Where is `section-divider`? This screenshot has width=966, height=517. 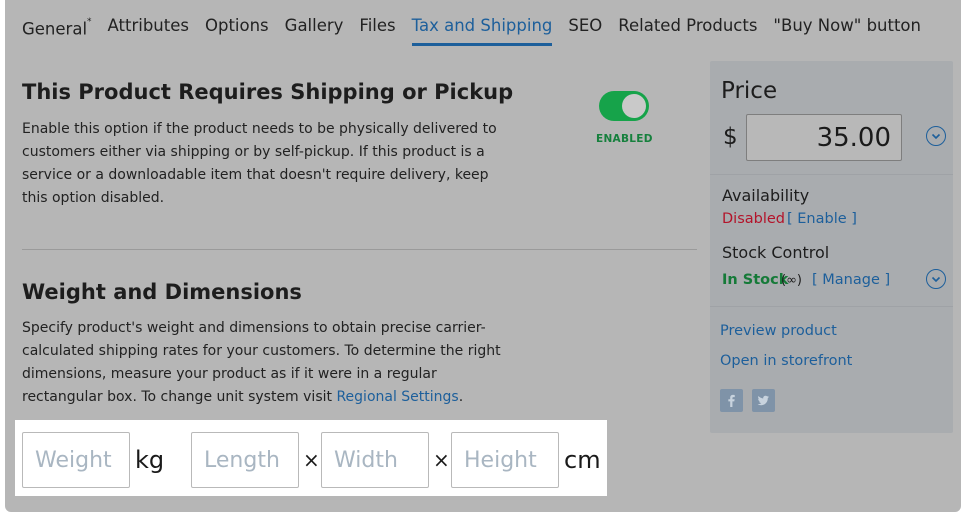 section-divider is located at coordinates (359, 249).